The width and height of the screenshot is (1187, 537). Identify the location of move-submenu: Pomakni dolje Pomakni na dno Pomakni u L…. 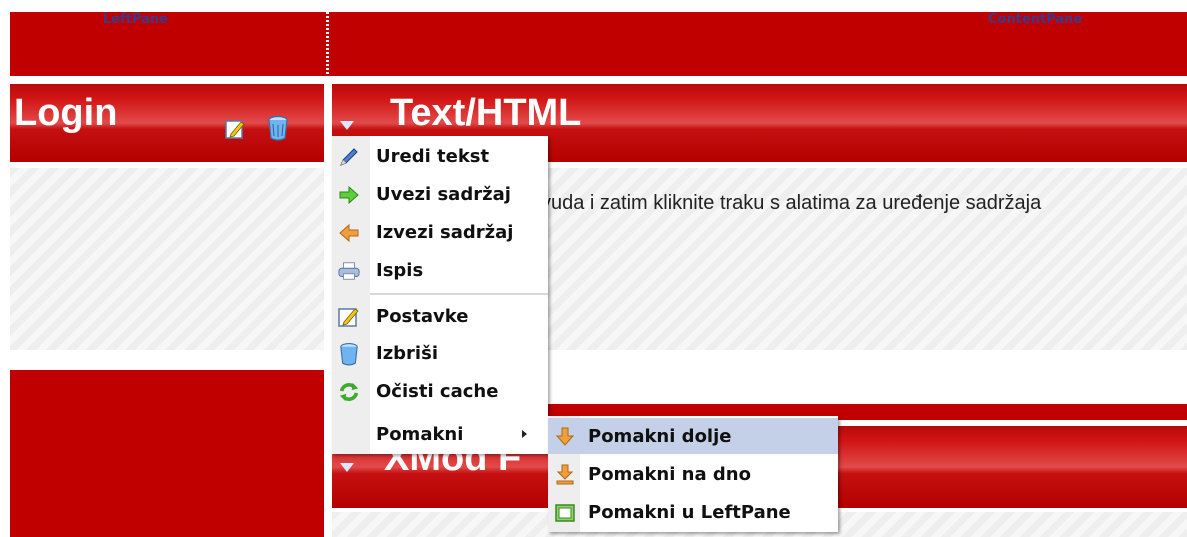
(693, 474).